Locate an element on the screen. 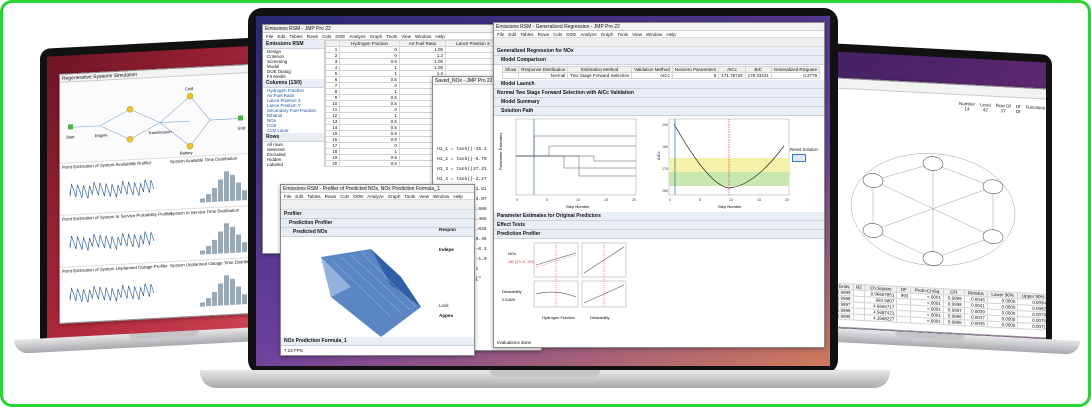 This screenshot has width=1091, height=407. prediction-profiler-header-2: Prediction Profiler is located at coordinates (659, 234).